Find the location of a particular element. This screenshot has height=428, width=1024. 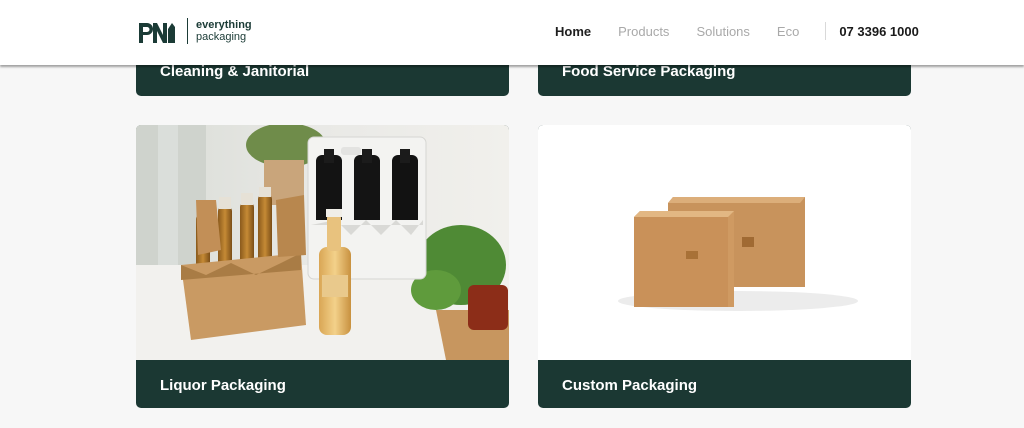

logo-tagline: everything packaging is located at coordinates (224, 31).